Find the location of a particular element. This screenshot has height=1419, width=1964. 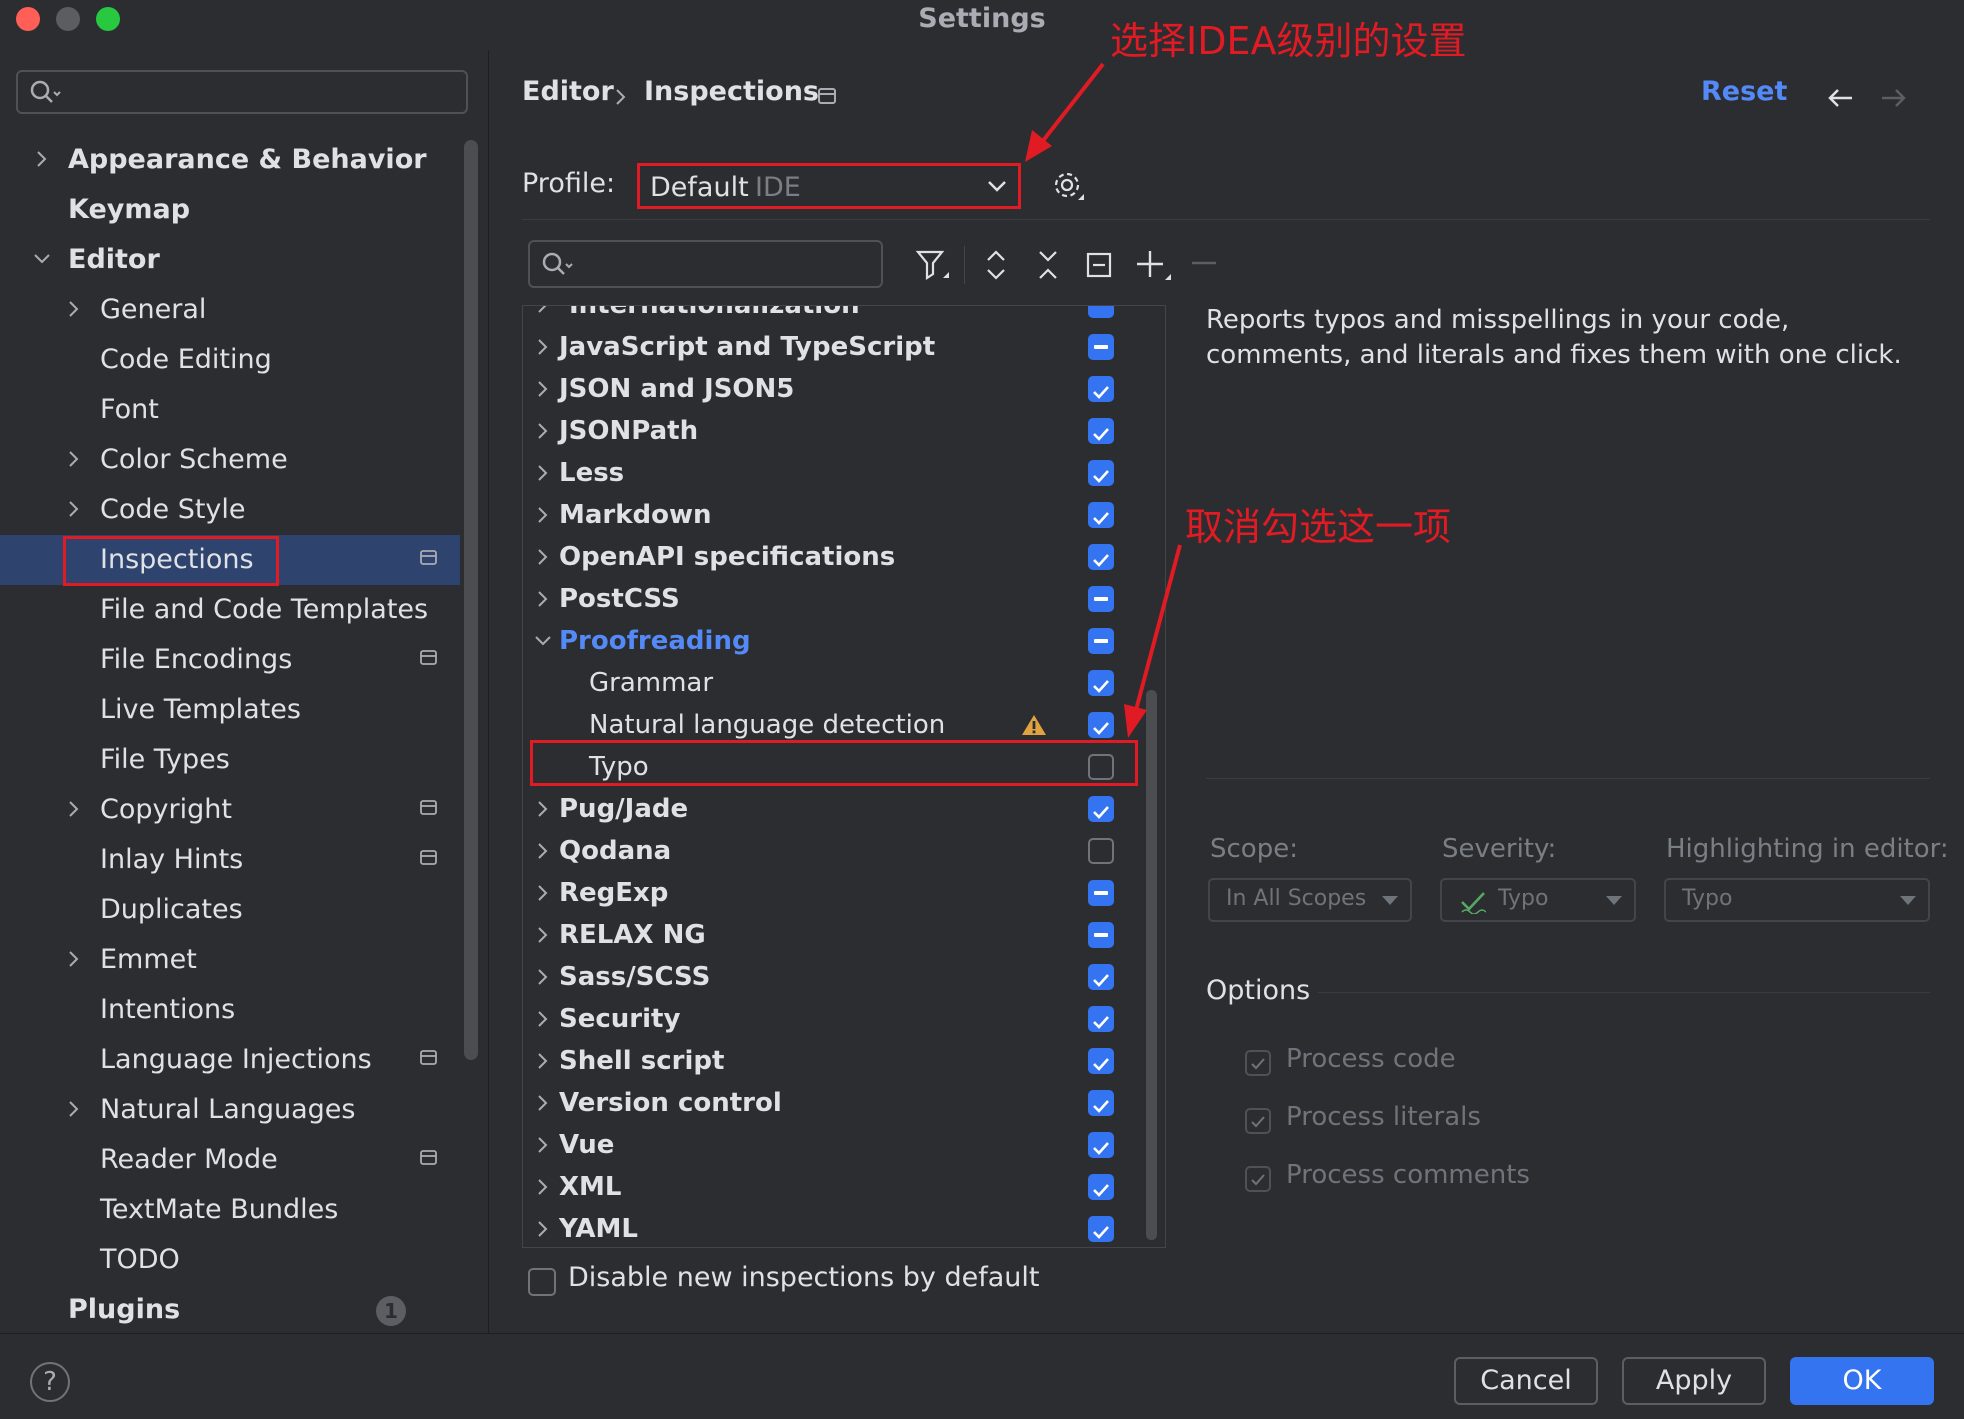

sidebar-item-reader-mode: Reader Mode is located at coordinates (230, 1160).